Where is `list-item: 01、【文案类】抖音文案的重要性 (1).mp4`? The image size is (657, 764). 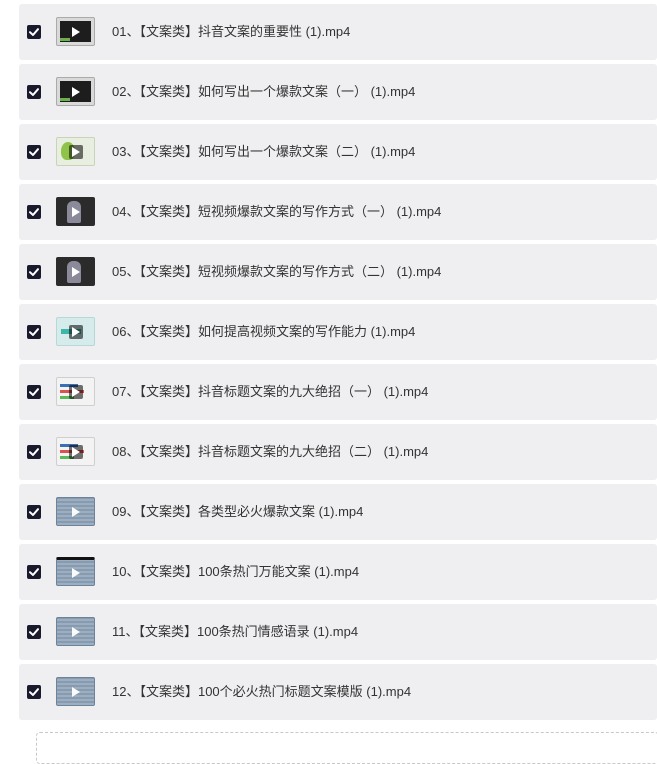 list-item: 01、【文案类】抖音文案的重要性 (1).mp4 is located at coordinates (338, 32).